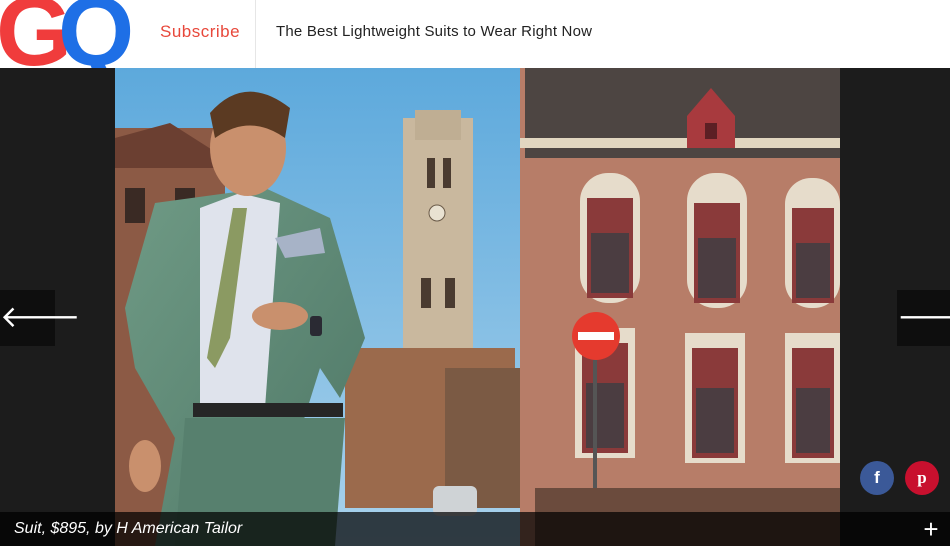 This screenshot has height=546, width=950. What do you see at coordinates (128, 528) in the screenshot?
I see `slide-caption: Suit, $895, by H American Tailor` at bounding box center [128, 528].